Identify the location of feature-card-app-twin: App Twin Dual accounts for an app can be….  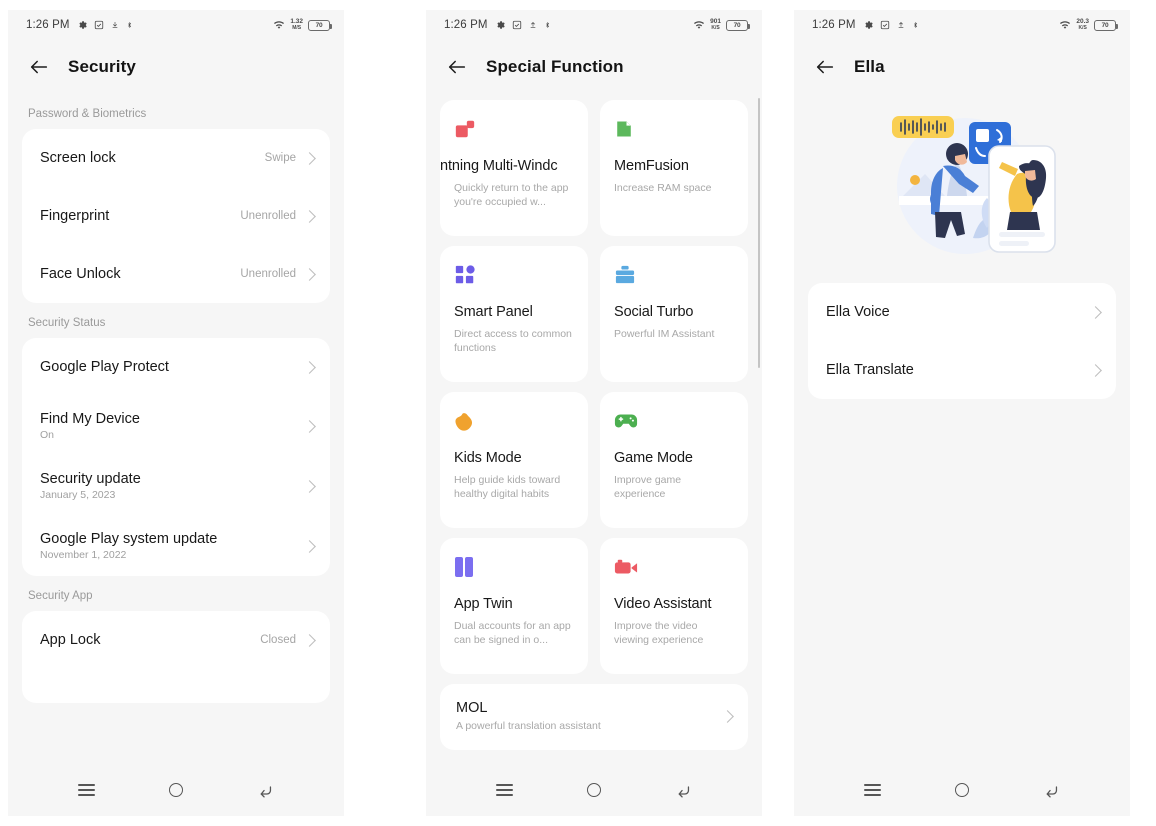
(514, 606).